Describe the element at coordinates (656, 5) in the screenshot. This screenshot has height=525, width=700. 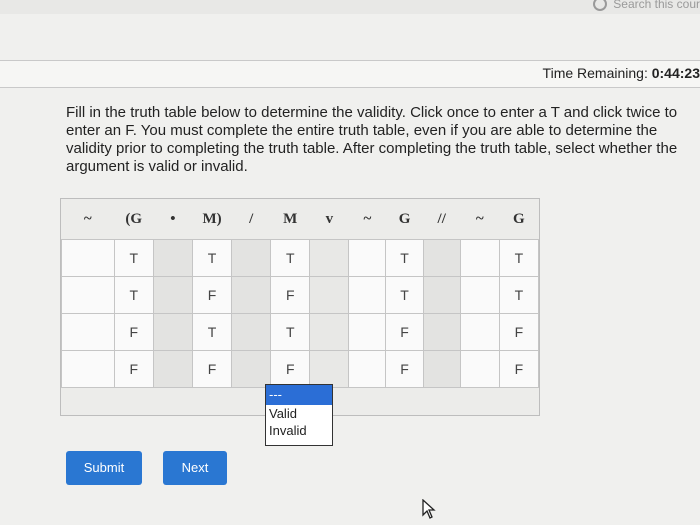
I see `search-label: Search this cour` at that location.